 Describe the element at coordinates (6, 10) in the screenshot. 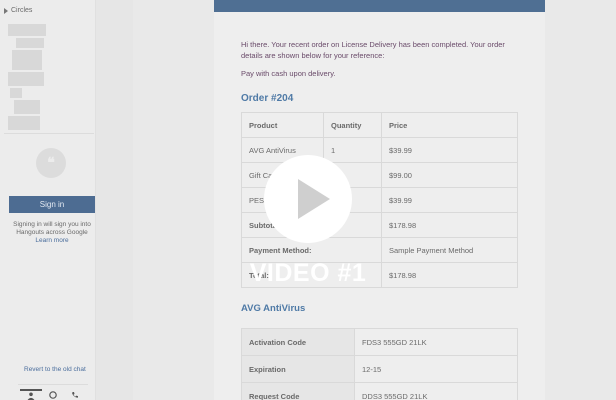

I see `expand-arrow-icon` at that location.